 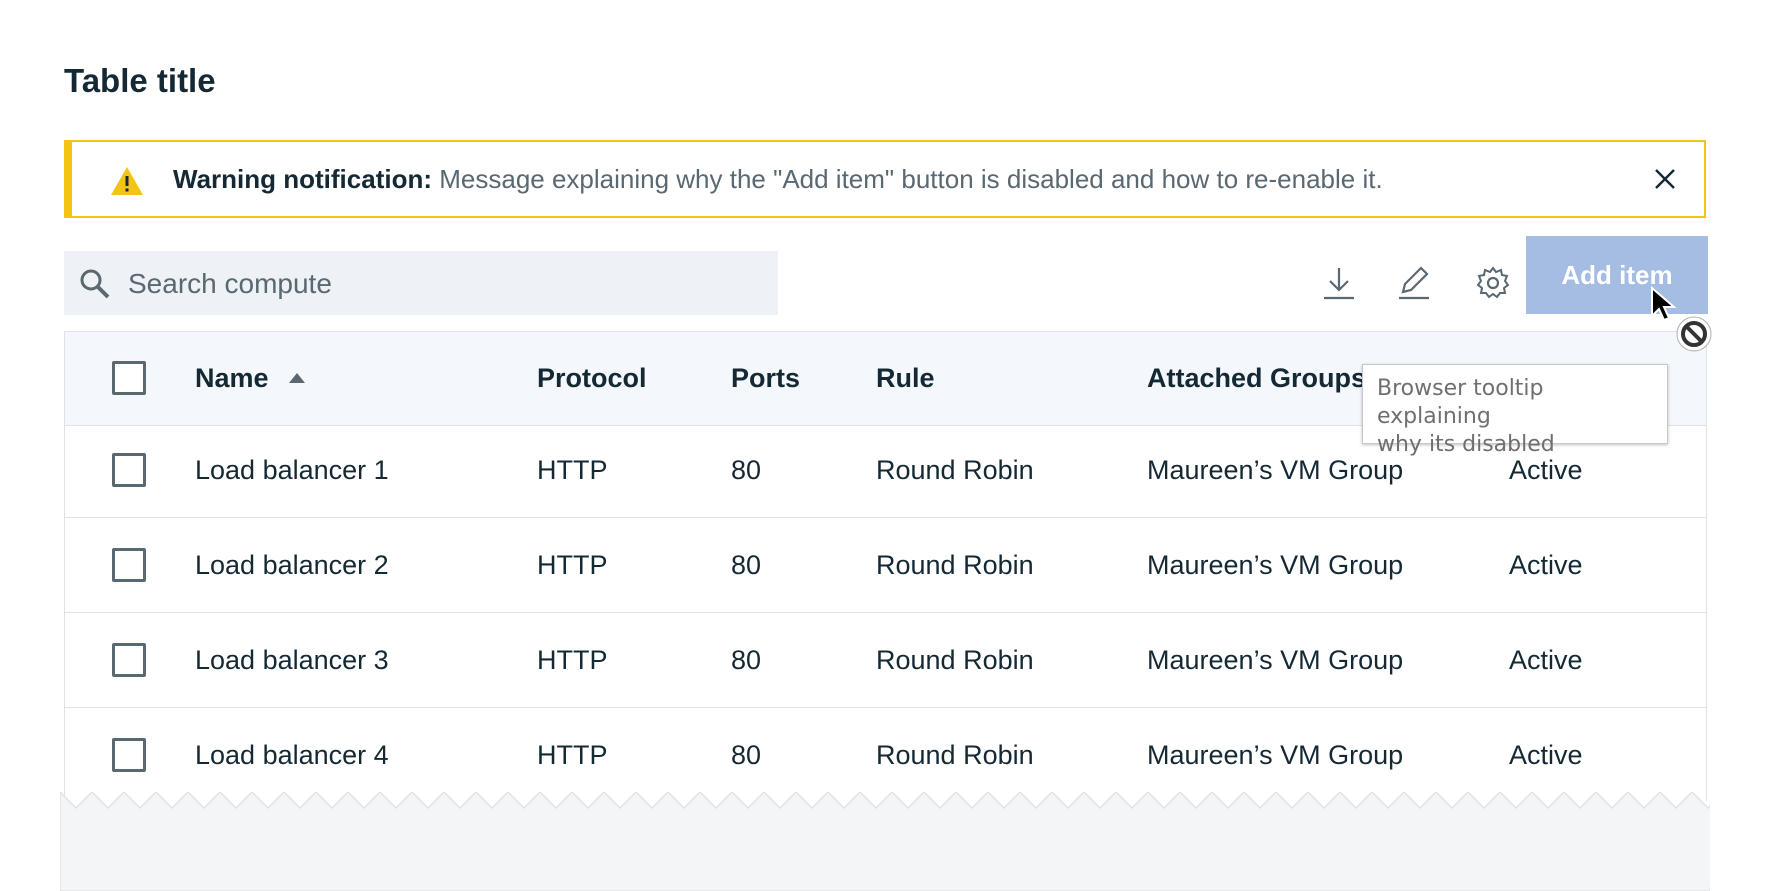 I want to click on column-header-name: Name, so click(x=251, y=378).